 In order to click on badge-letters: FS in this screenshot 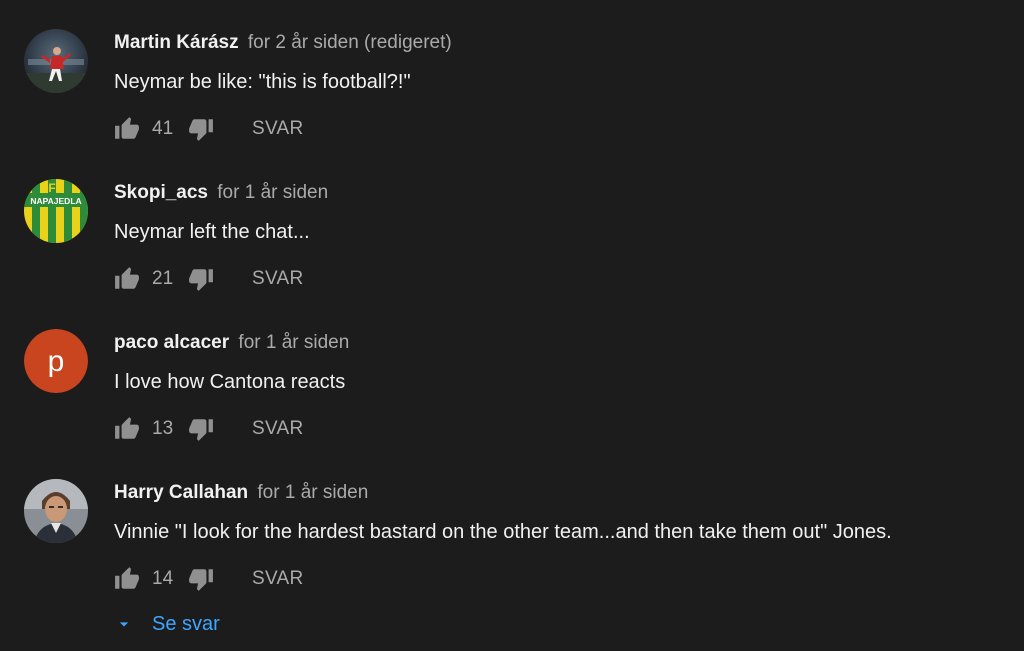, I will do `click(55, 188)`.